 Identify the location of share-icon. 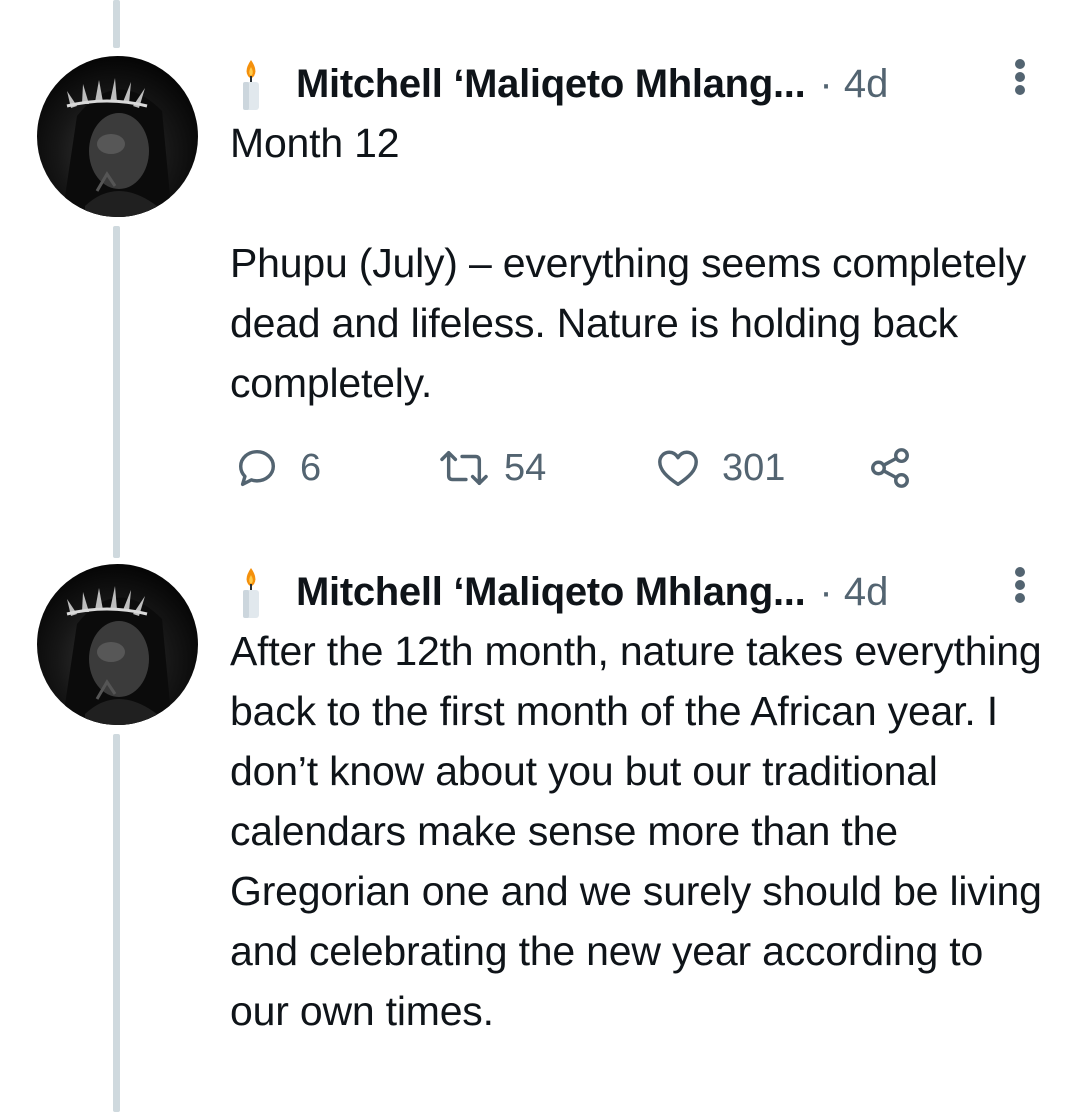
(890, 468).